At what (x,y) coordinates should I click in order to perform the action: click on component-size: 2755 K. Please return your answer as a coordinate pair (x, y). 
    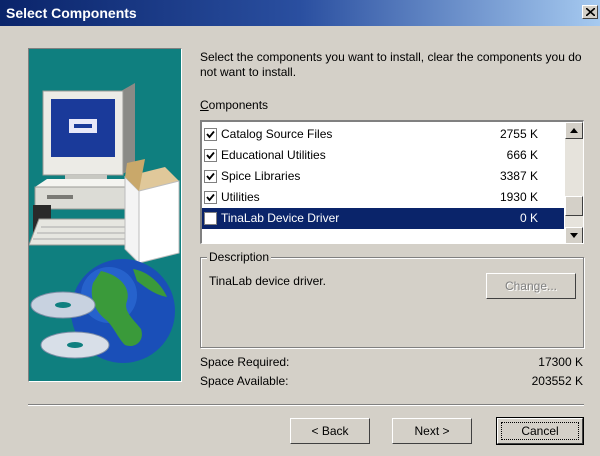
    Looking at the image, I should click on (518, 134).